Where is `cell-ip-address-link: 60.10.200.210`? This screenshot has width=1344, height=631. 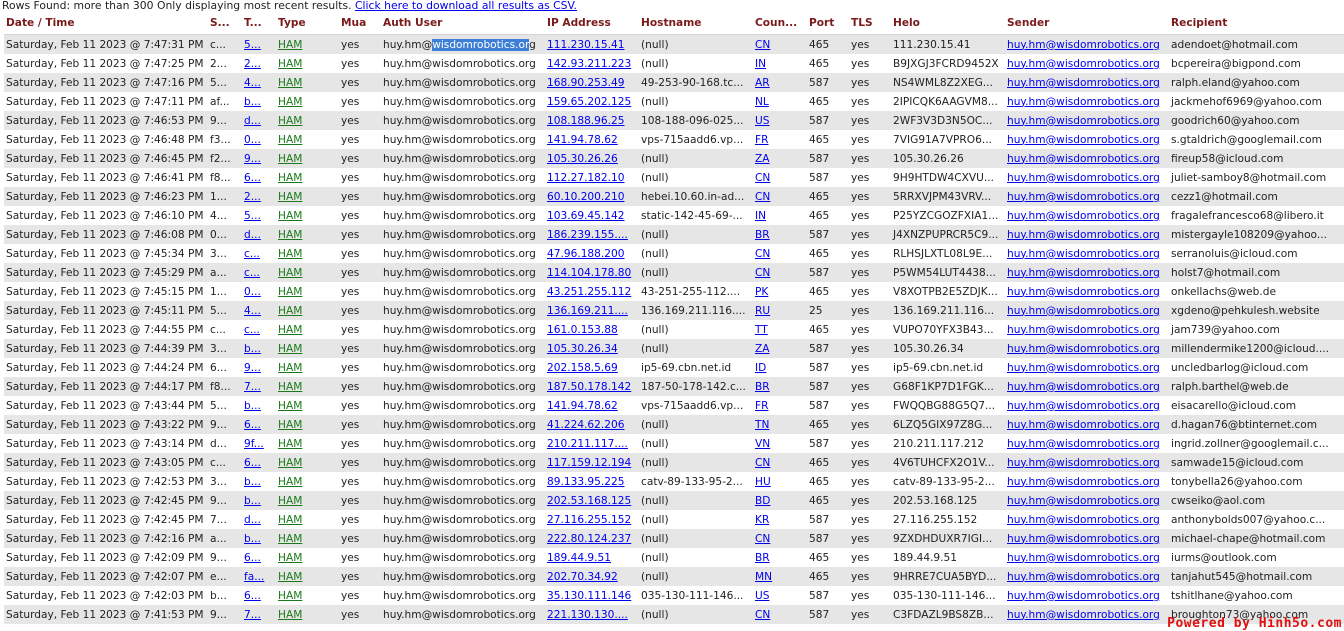
cell-ip-address-link: 60.10.200.210 is located at coordinates (586, 197).